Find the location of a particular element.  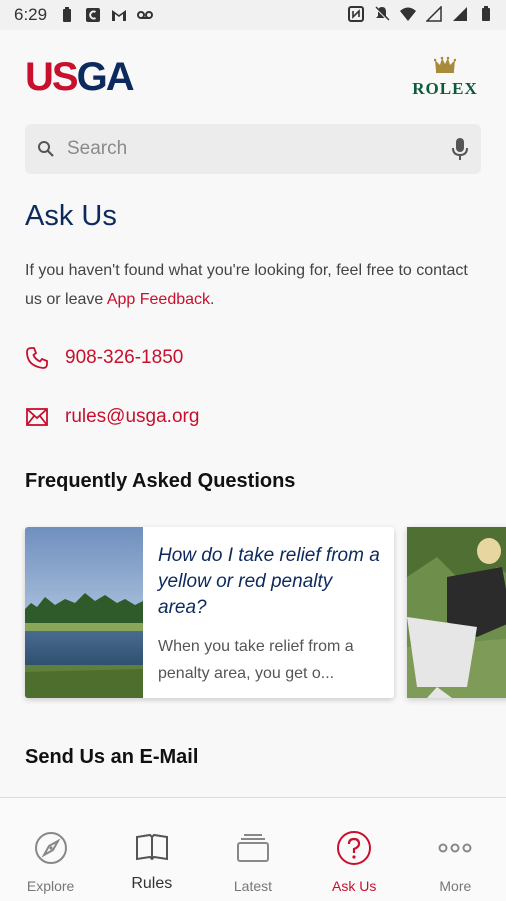

nav-ask-us-label: Ask Us is located at coordinates (354, 886).